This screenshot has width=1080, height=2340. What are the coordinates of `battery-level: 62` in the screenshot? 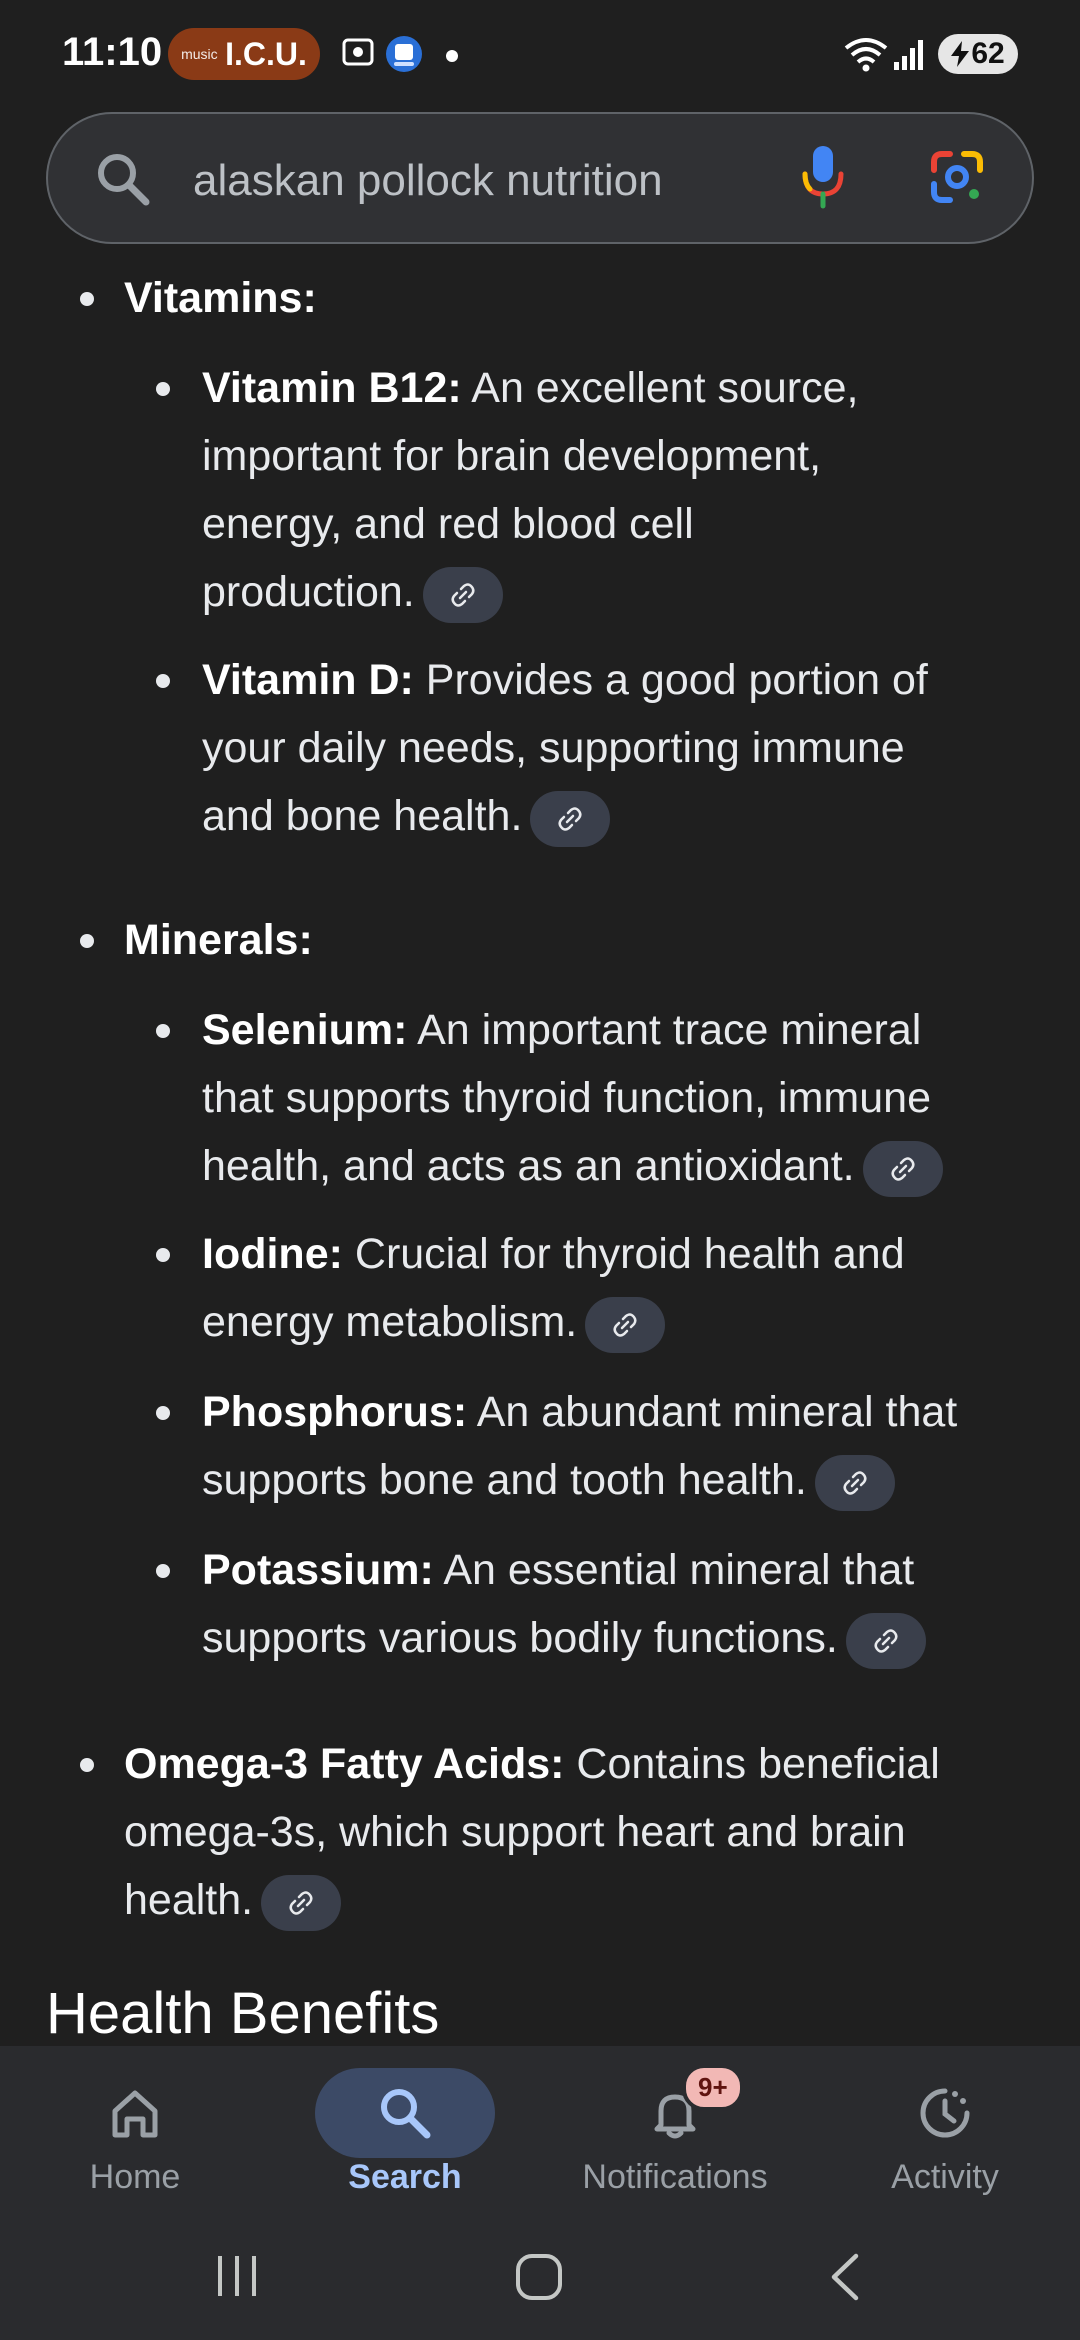 It's located at (988, 53).